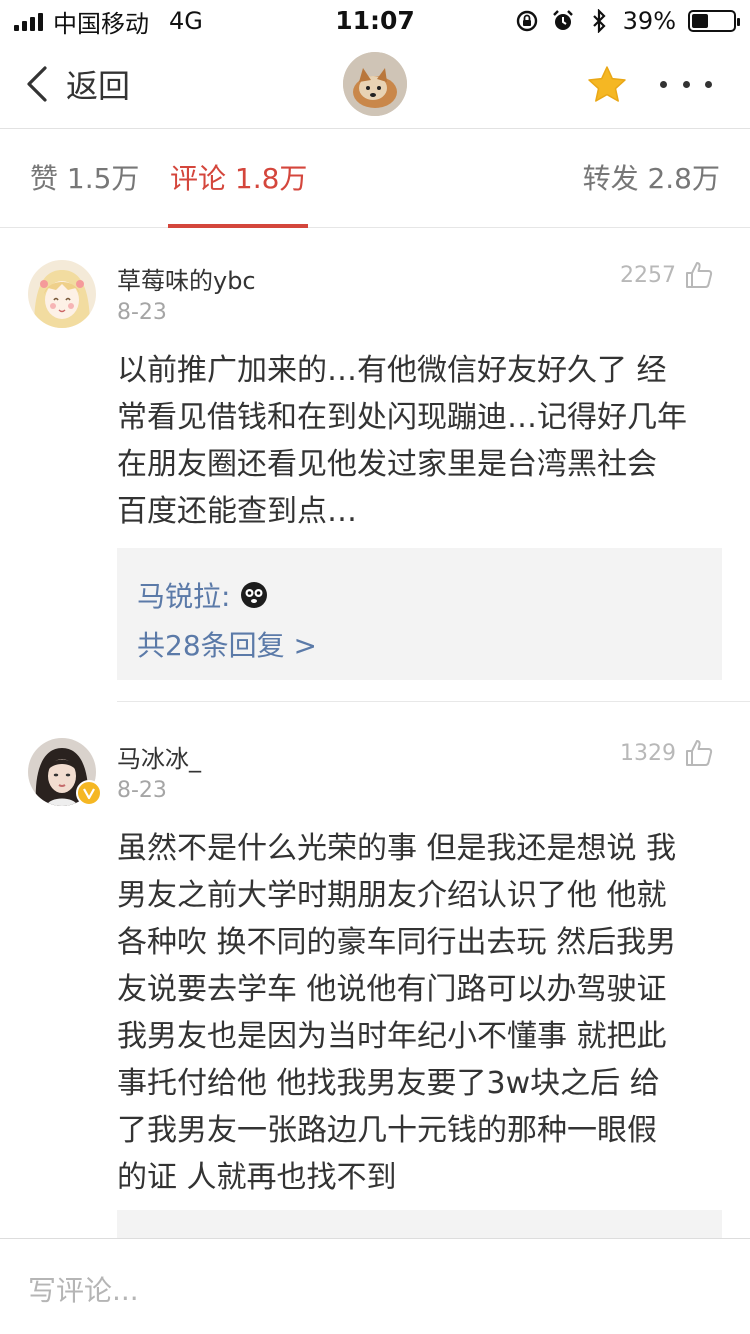  What do you see at coordinates (375, 179) in the screenshot?
I see `tab-bar: 赞 1.5万 评论 1.8万 转发 2.8万` at bounding box center [375, 179].